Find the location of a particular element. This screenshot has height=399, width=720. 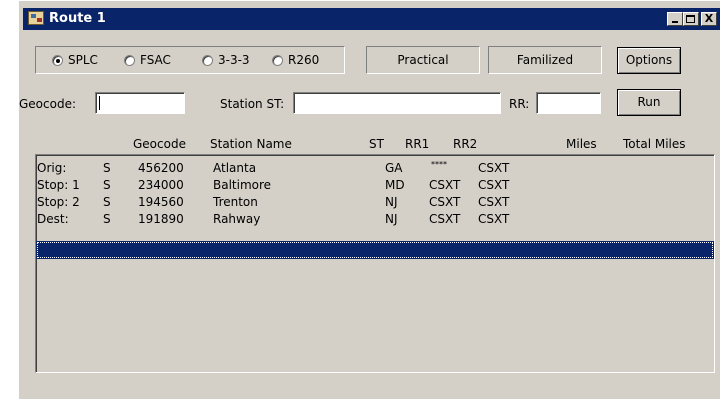

station-name: Rahway is located at coordinates (237, 219).